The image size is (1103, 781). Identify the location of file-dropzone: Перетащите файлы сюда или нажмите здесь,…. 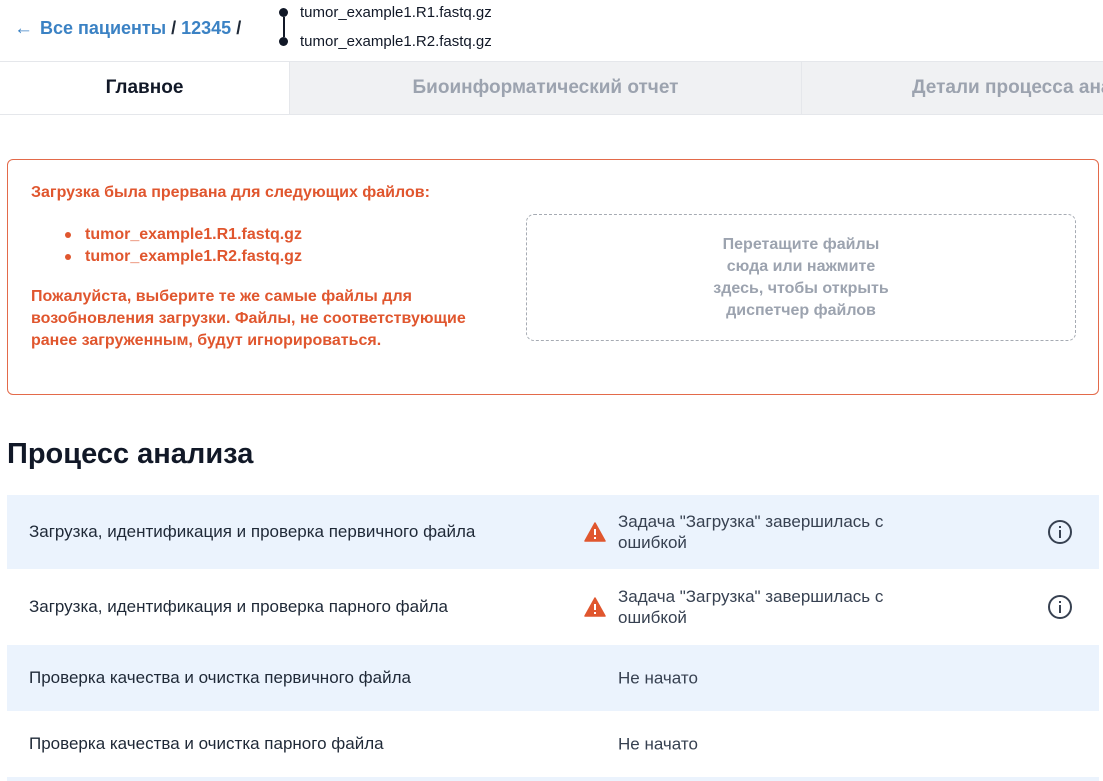
(801, 277).